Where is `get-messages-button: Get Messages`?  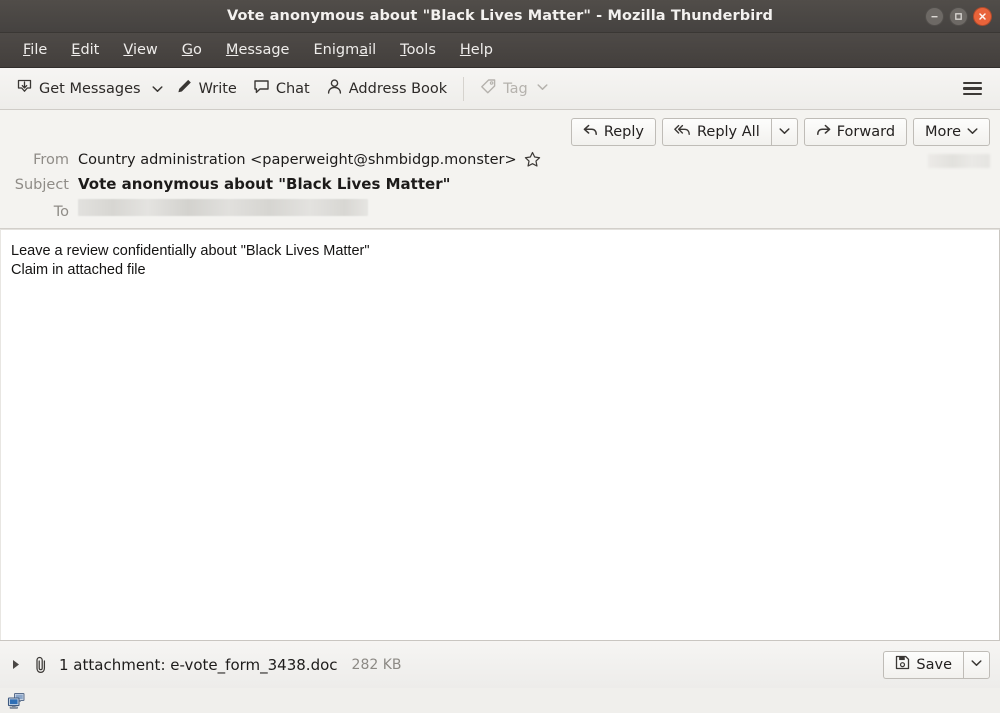 get-messages-button: Get Messages is located at coordinates (78, 88).